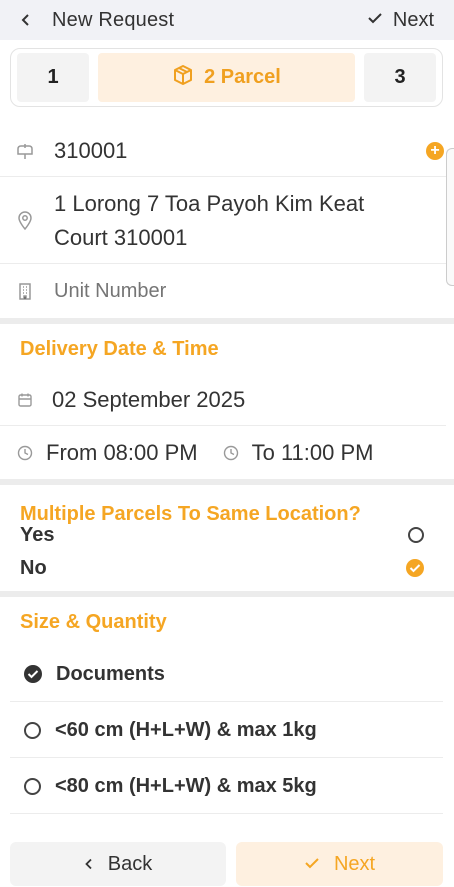 This screenshot has width=454, height=887. I want to click on size-option-documents: Documents, so click(226, 674).